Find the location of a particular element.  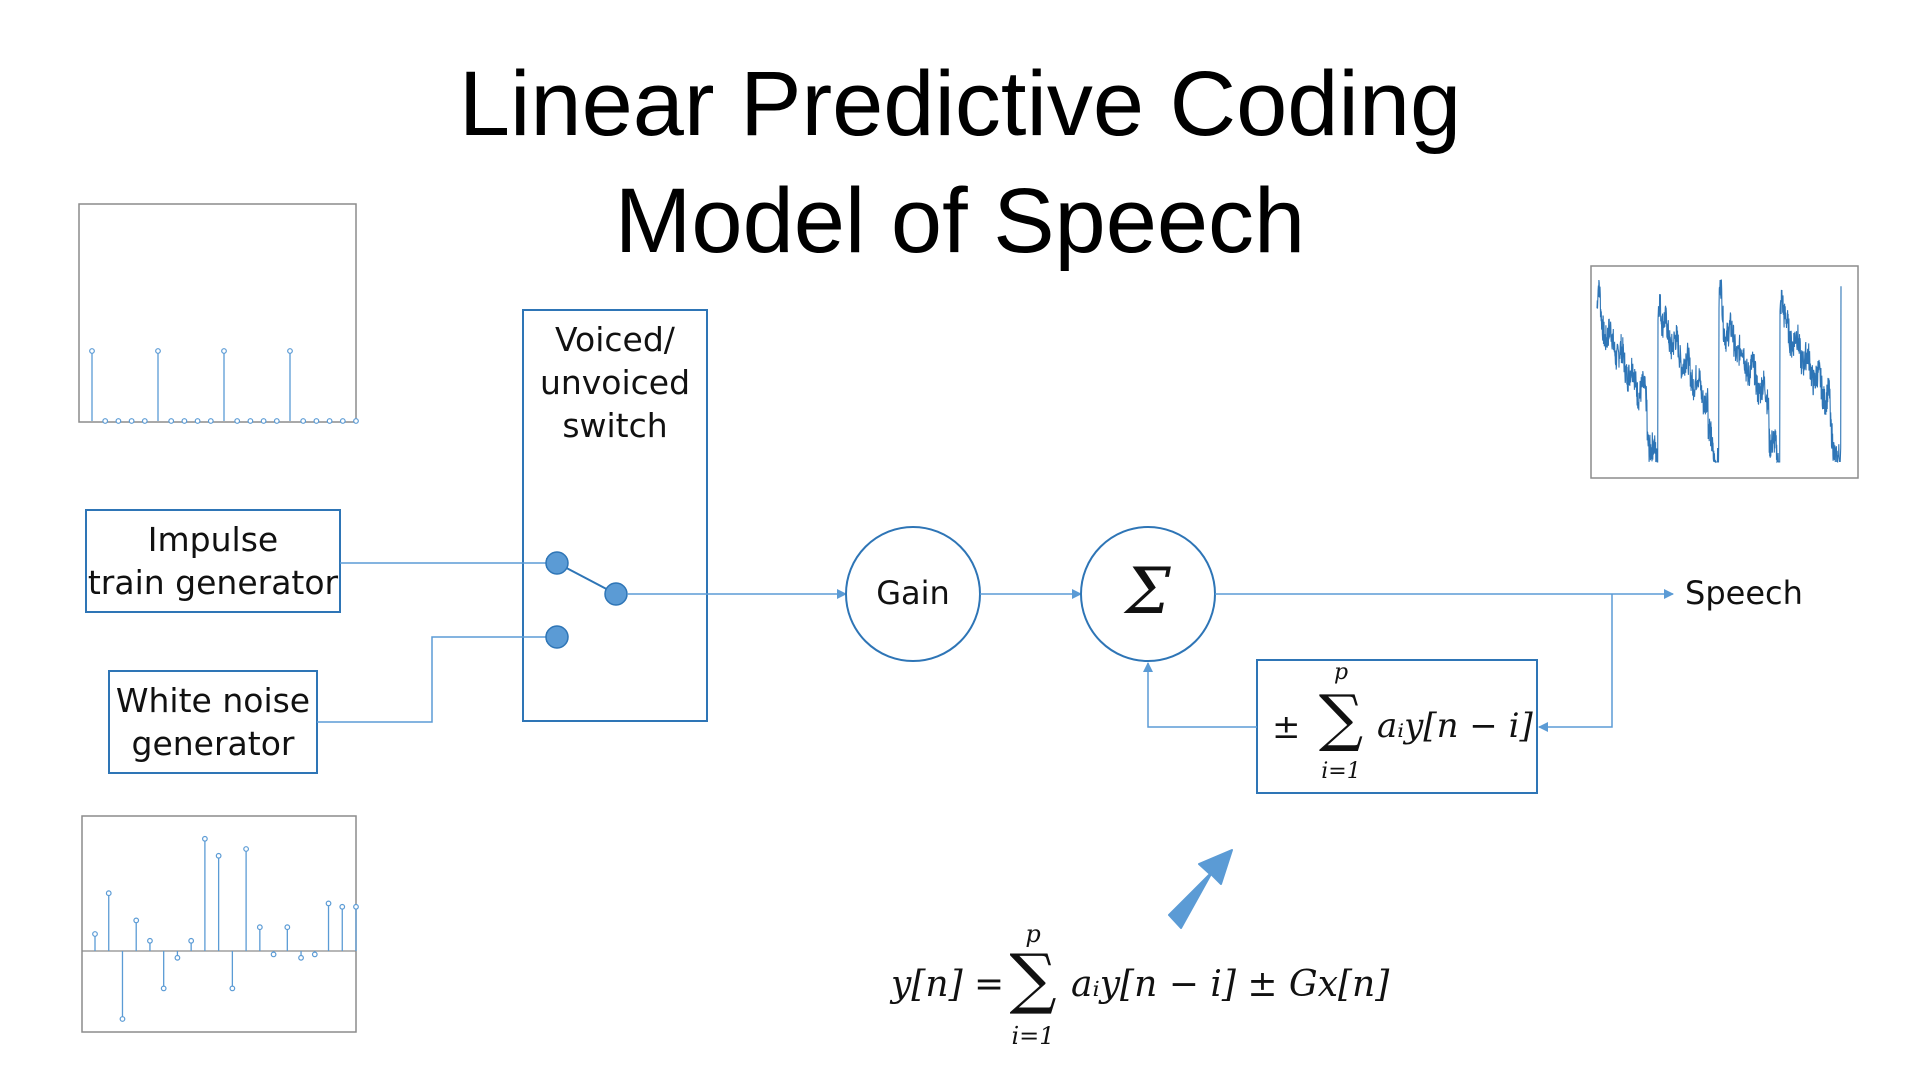

pointer-arrow is located at coordinates (1200, 889).